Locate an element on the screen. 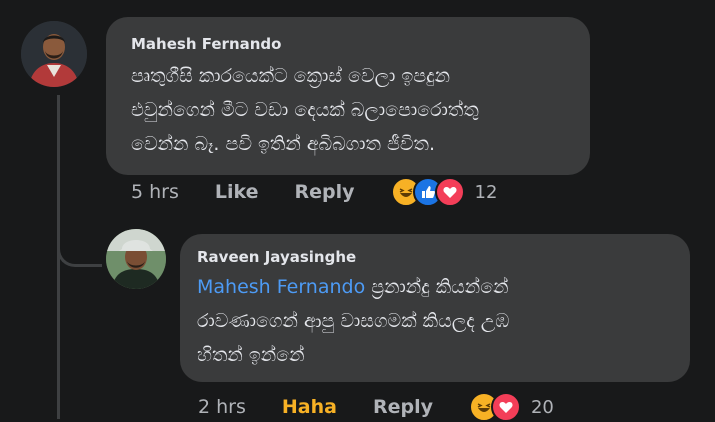 This screenshot has height=422, width=715. comment-text-line: එවුන්ගෙන් මීට වඩා දෙයක් බලාපොරොත්තු is located at coordinates (305, 110).